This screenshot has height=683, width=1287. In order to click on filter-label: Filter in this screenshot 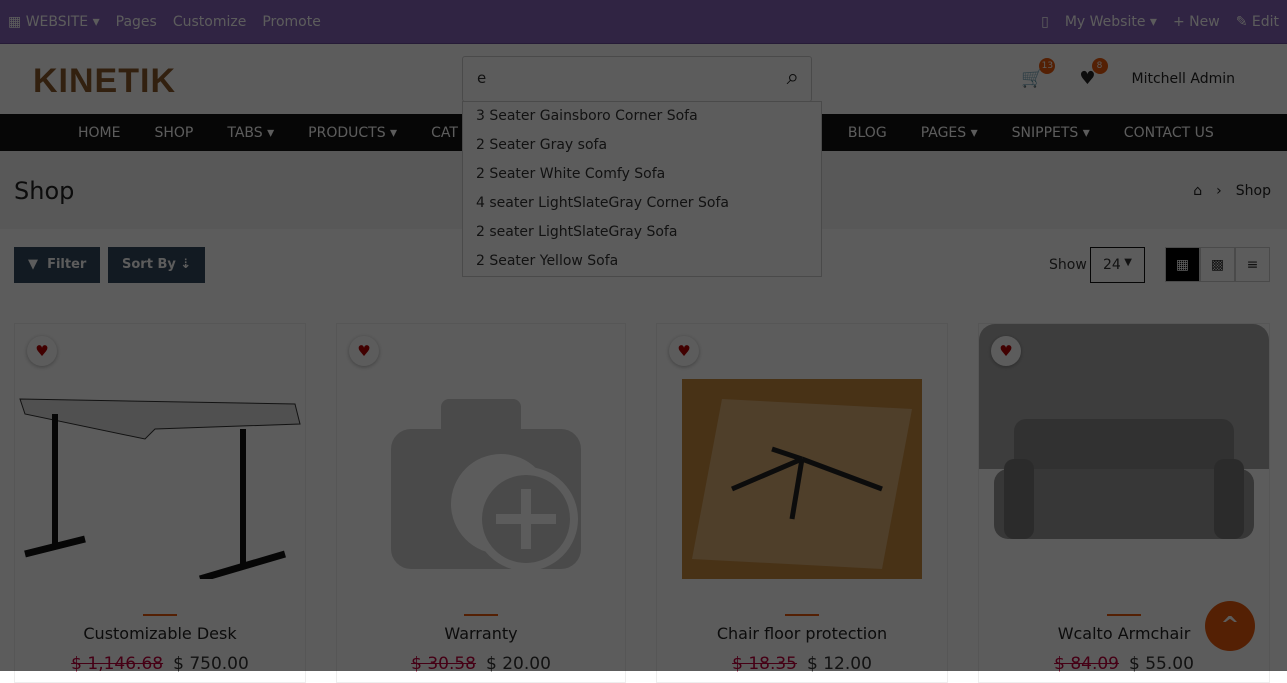, I will do `click(67, 264)`.